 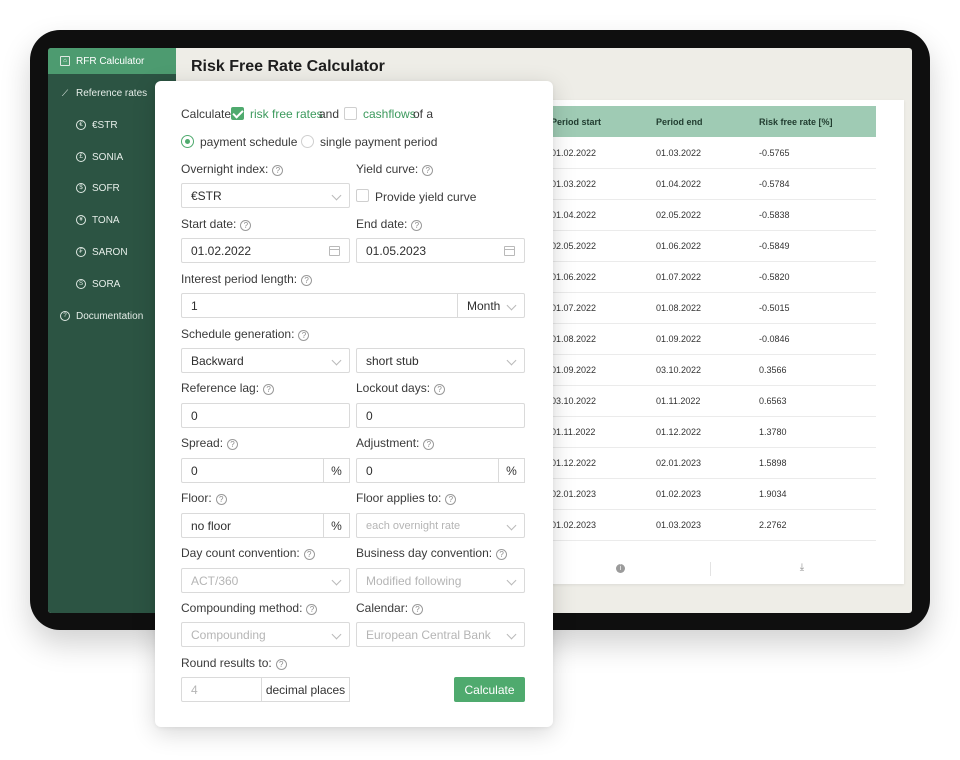 I want to click on interest-period-unit-select: Month, so click(x=491, y=305).